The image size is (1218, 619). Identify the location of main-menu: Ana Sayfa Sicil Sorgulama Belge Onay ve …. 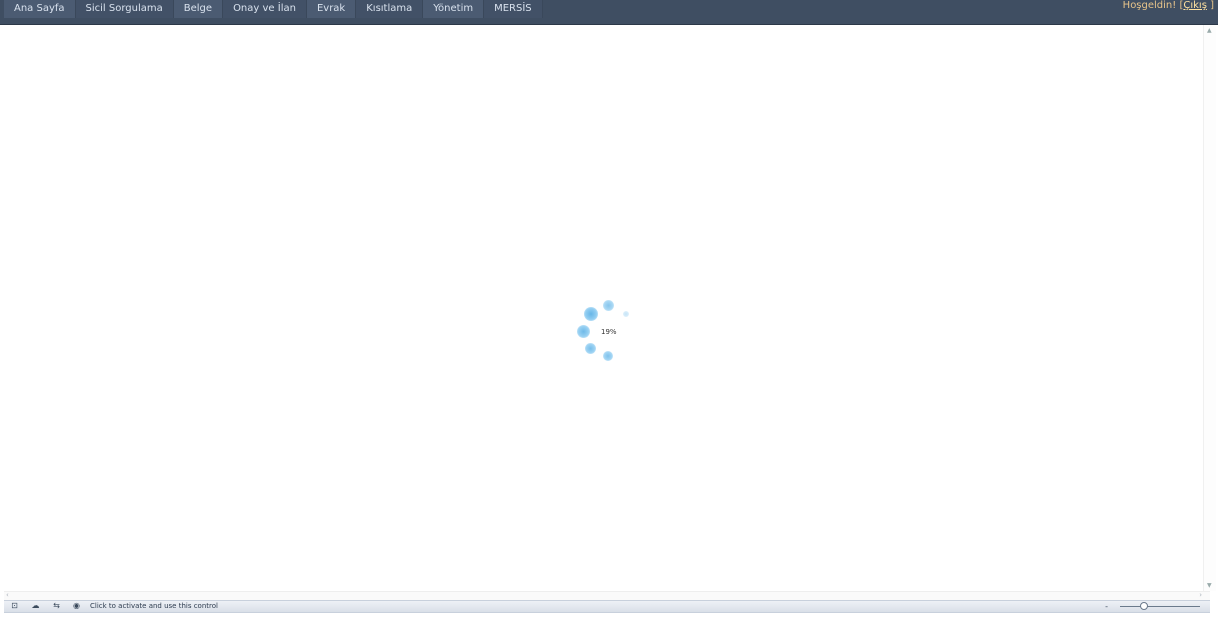
(273, 9).